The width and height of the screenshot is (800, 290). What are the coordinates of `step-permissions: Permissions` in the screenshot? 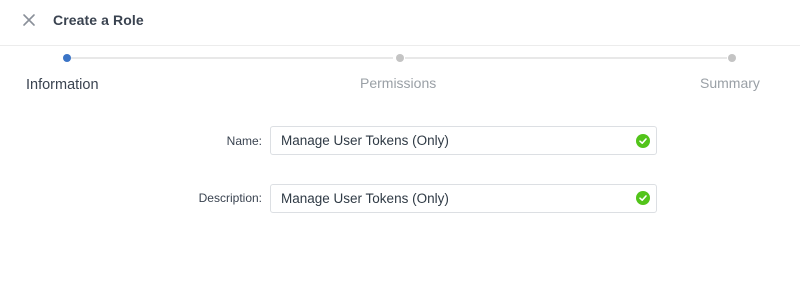 It's located at (398, 83).